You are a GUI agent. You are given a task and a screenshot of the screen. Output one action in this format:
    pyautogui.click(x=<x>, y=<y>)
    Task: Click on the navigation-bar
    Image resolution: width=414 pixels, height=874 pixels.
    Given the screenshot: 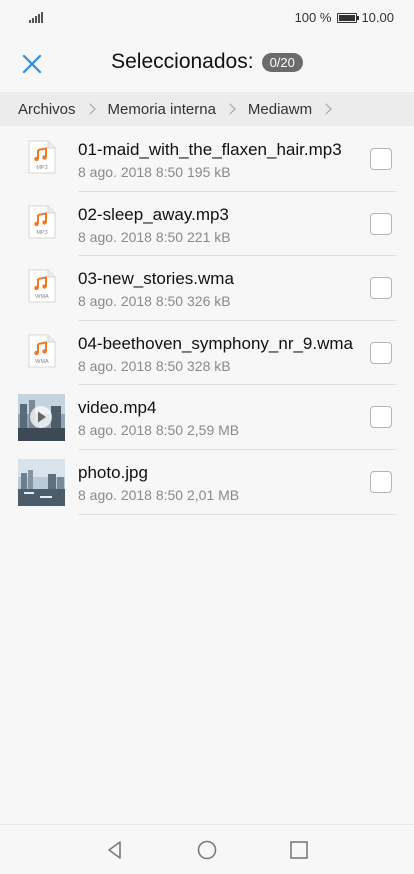 What is the action you would take?
    pyautogui.click(x=207, y=849)
    